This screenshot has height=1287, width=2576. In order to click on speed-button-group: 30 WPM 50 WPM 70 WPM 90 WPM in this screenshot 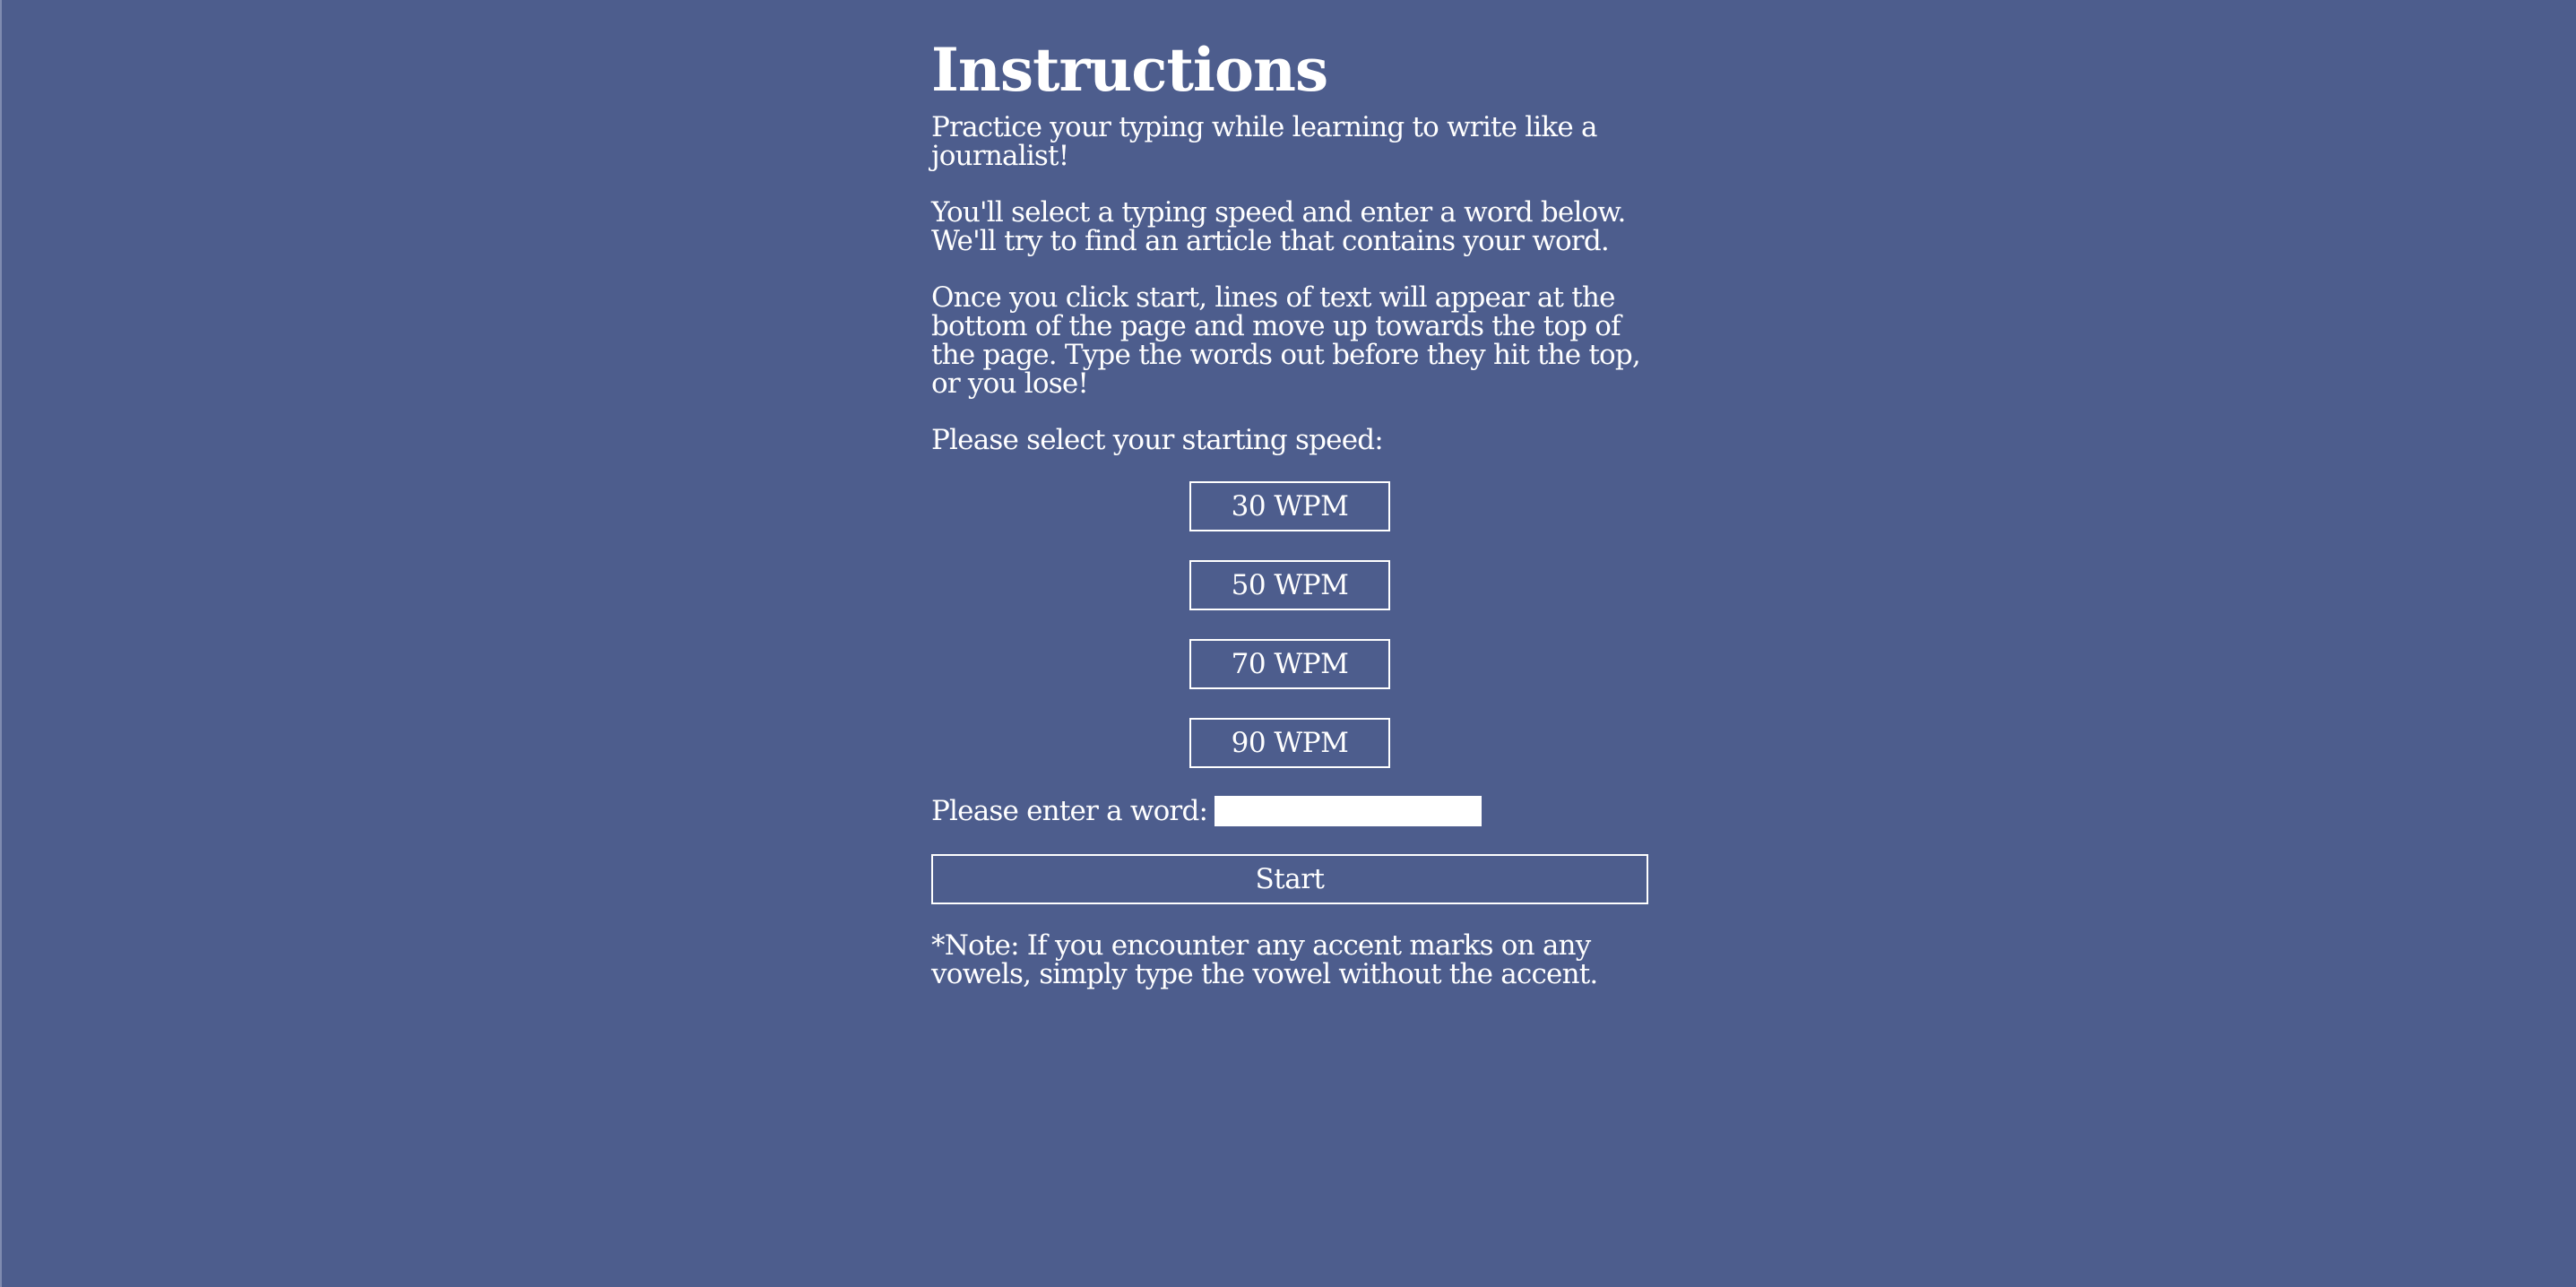, I will do `click(1289, 624)`.